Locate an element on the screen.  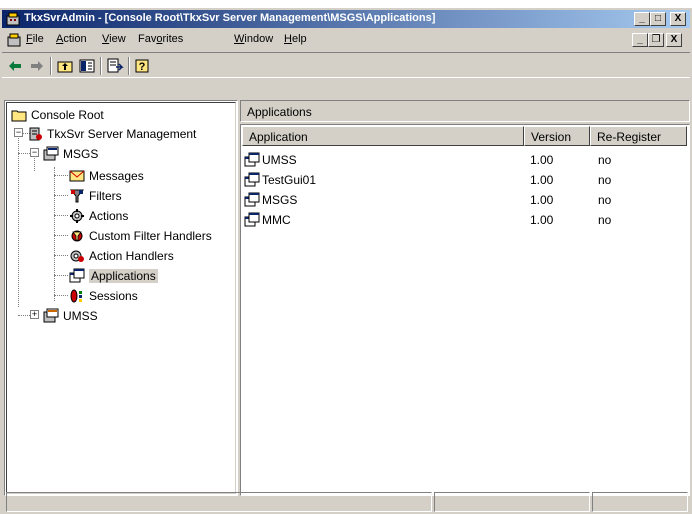
tree-node-label: TkxSvr Server Management is located at coordinates (122, 134).